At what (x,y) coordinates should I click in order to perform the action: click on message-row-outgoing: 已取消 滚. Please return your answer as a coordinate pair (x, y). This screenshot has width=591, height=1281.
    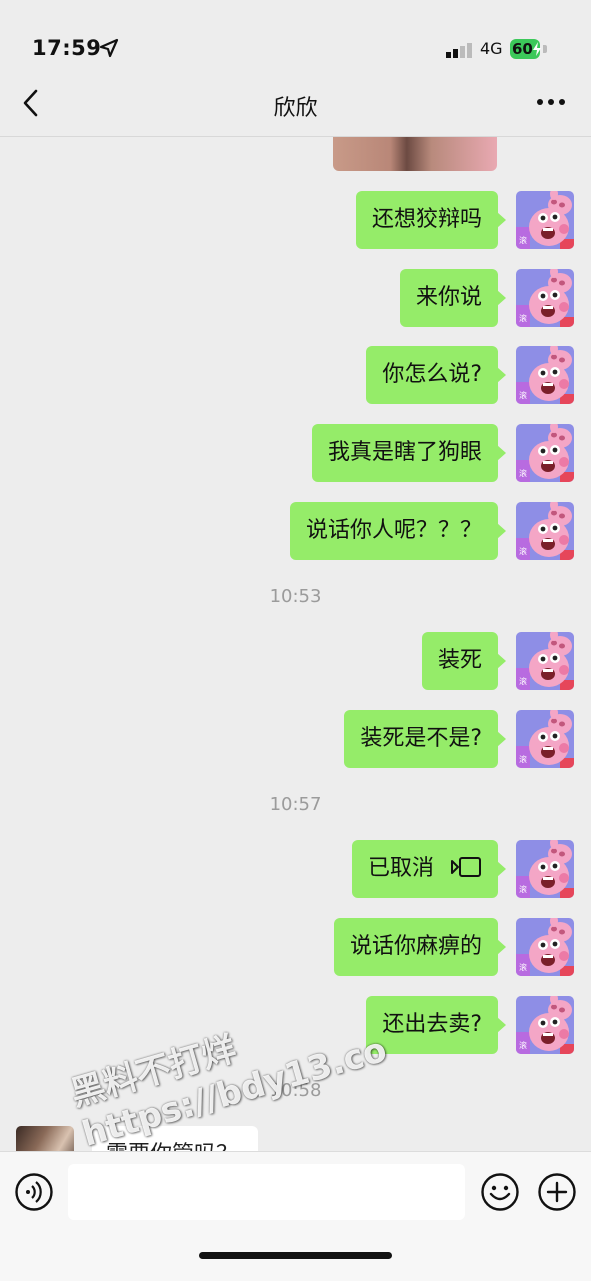
    Looking at the image, I should click on (304, 869).